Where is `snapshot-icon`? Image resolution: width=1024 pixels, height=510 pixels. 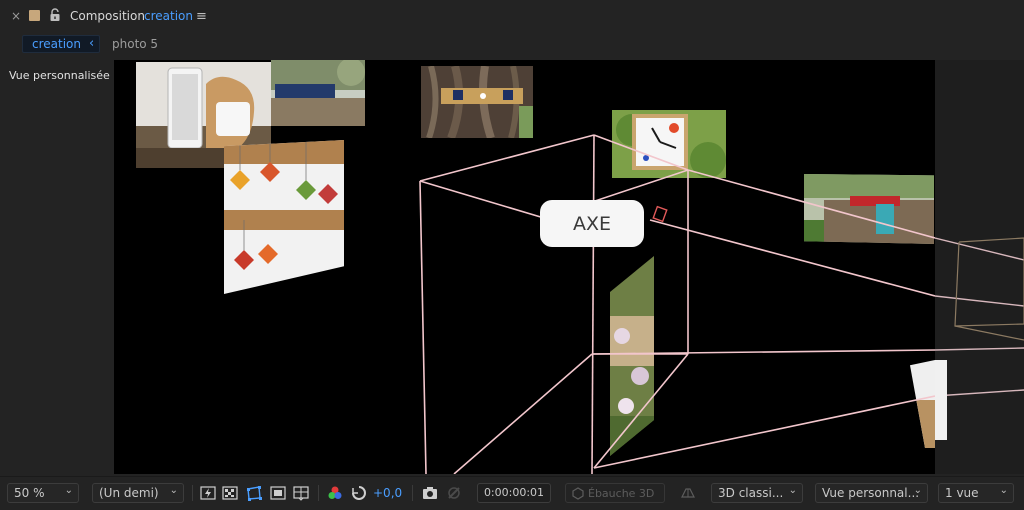 snapshot-icon is located at coordinates (430, 493).